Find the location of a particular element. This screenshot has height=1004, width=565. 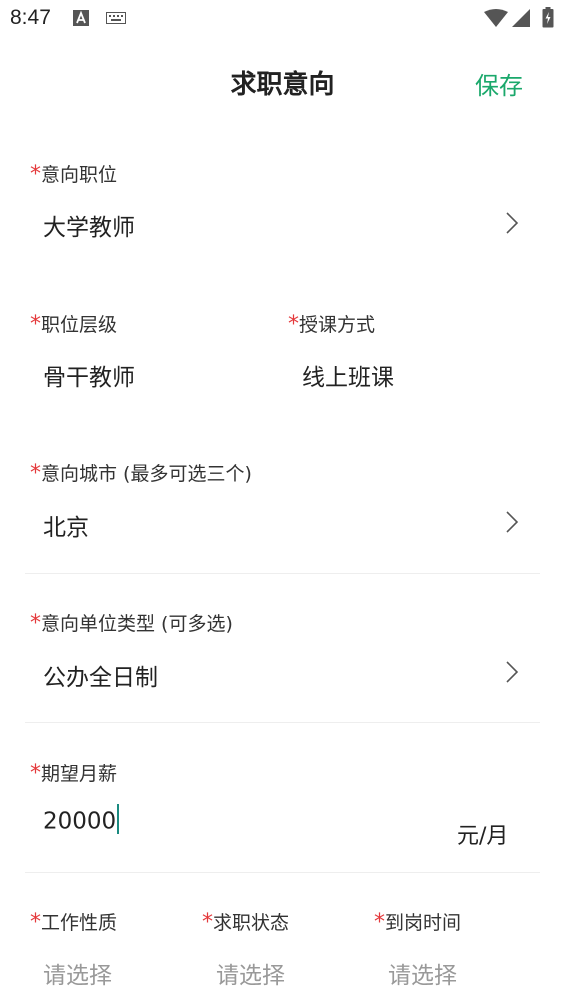

job-nature-label: *工作性质 is located at coordinates (74, 922).